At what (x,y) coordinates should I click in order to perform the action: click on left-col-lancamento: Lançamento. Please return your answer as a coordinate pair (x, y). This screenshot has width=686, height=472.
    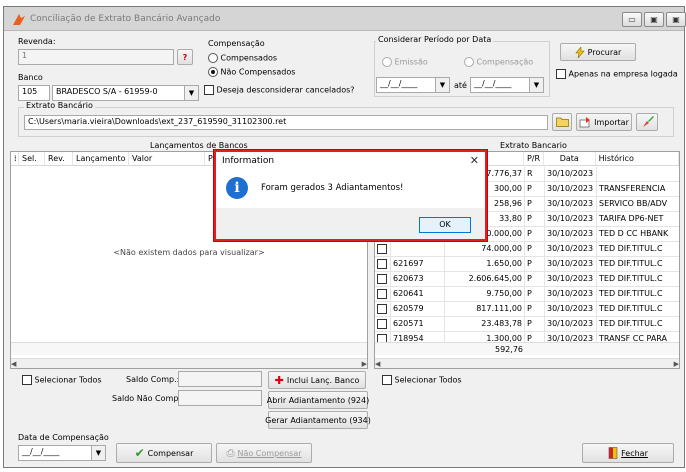
    Looking at the image, I should click on (101, 158).